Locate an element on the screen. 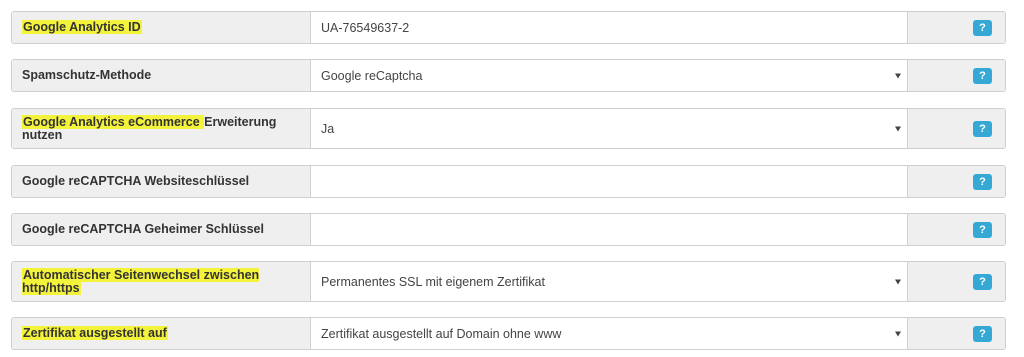 Image resolution: width=1024 pixels, height=357 pixels. label-cell: Google reCAPTCHA Geheimer Schlüssel is located at coordinates (161, 229).